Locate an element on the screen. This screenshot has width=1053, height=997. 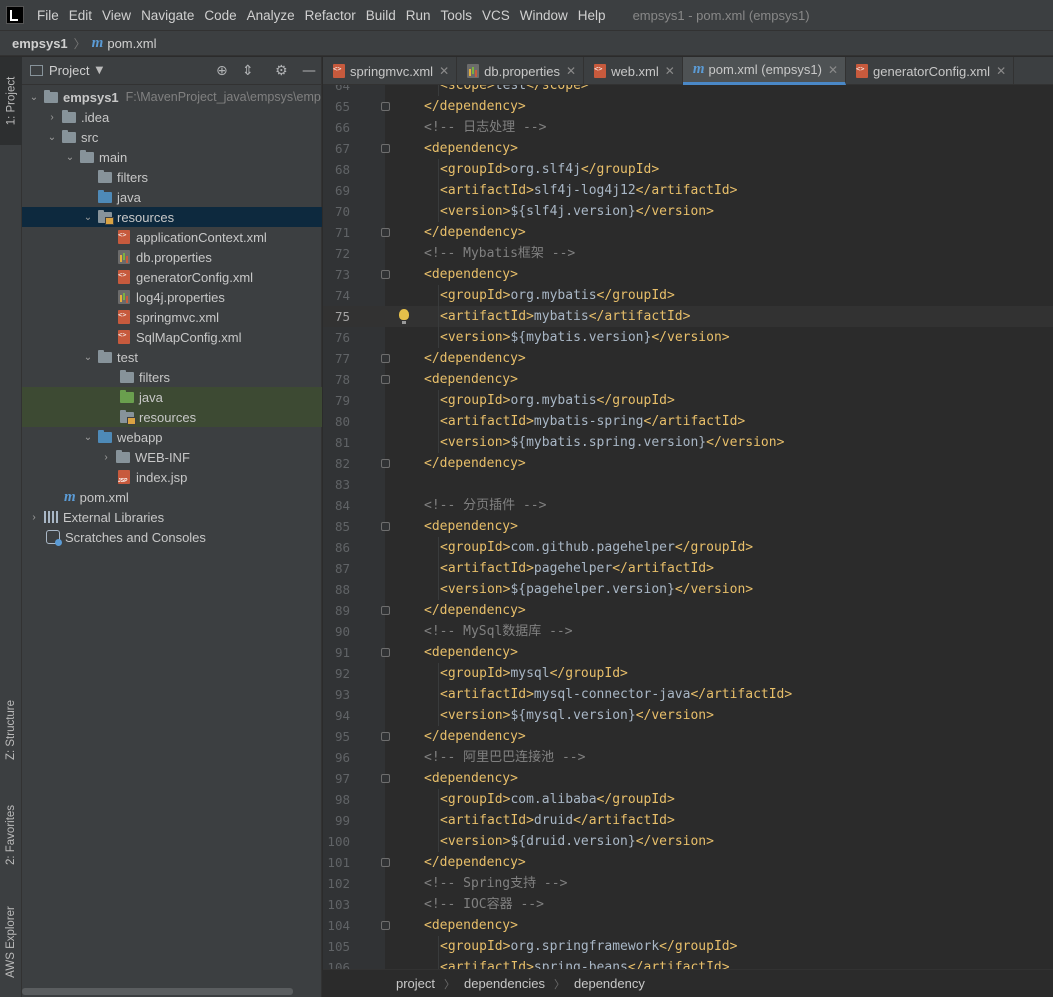
code-line: 84 <!-- 分页插件 --> is located at coordinates (688, 505).